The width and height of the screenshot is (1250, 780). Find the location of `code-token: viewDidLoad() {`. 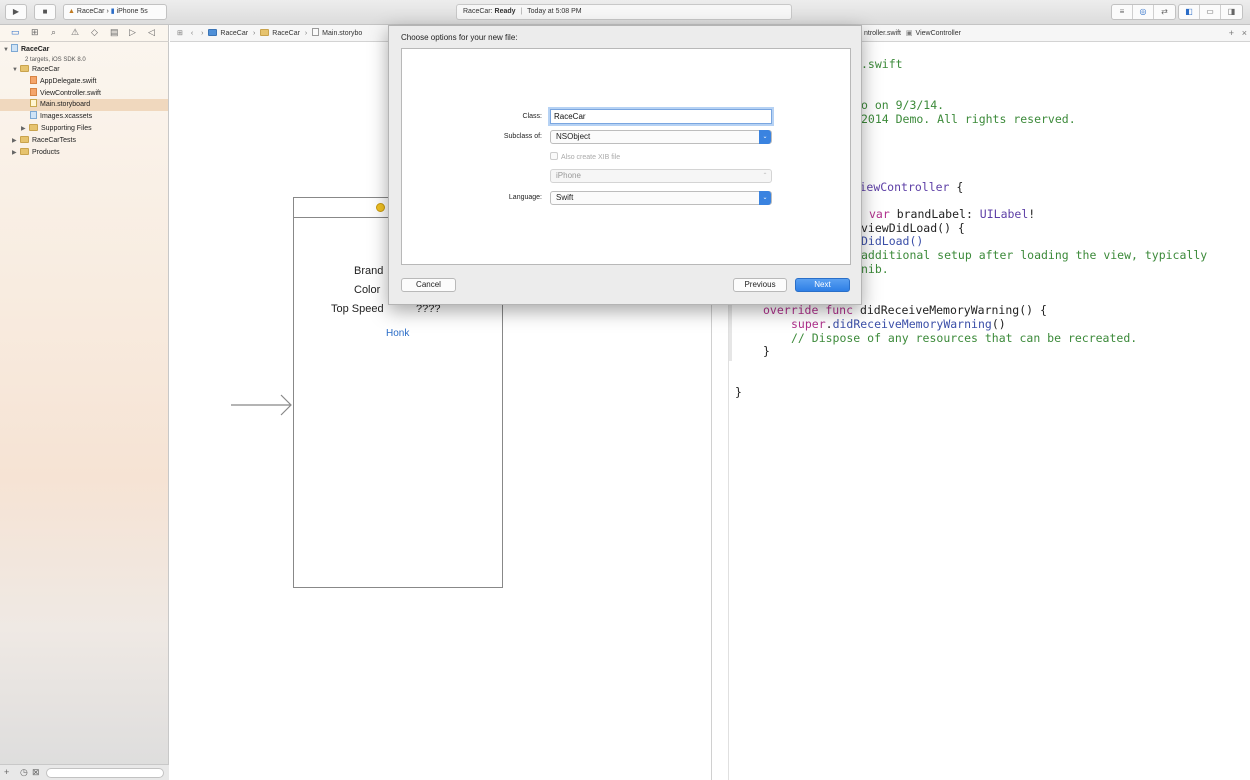

code-token: viewDidLoad() { is located at coordinates (913, 228).